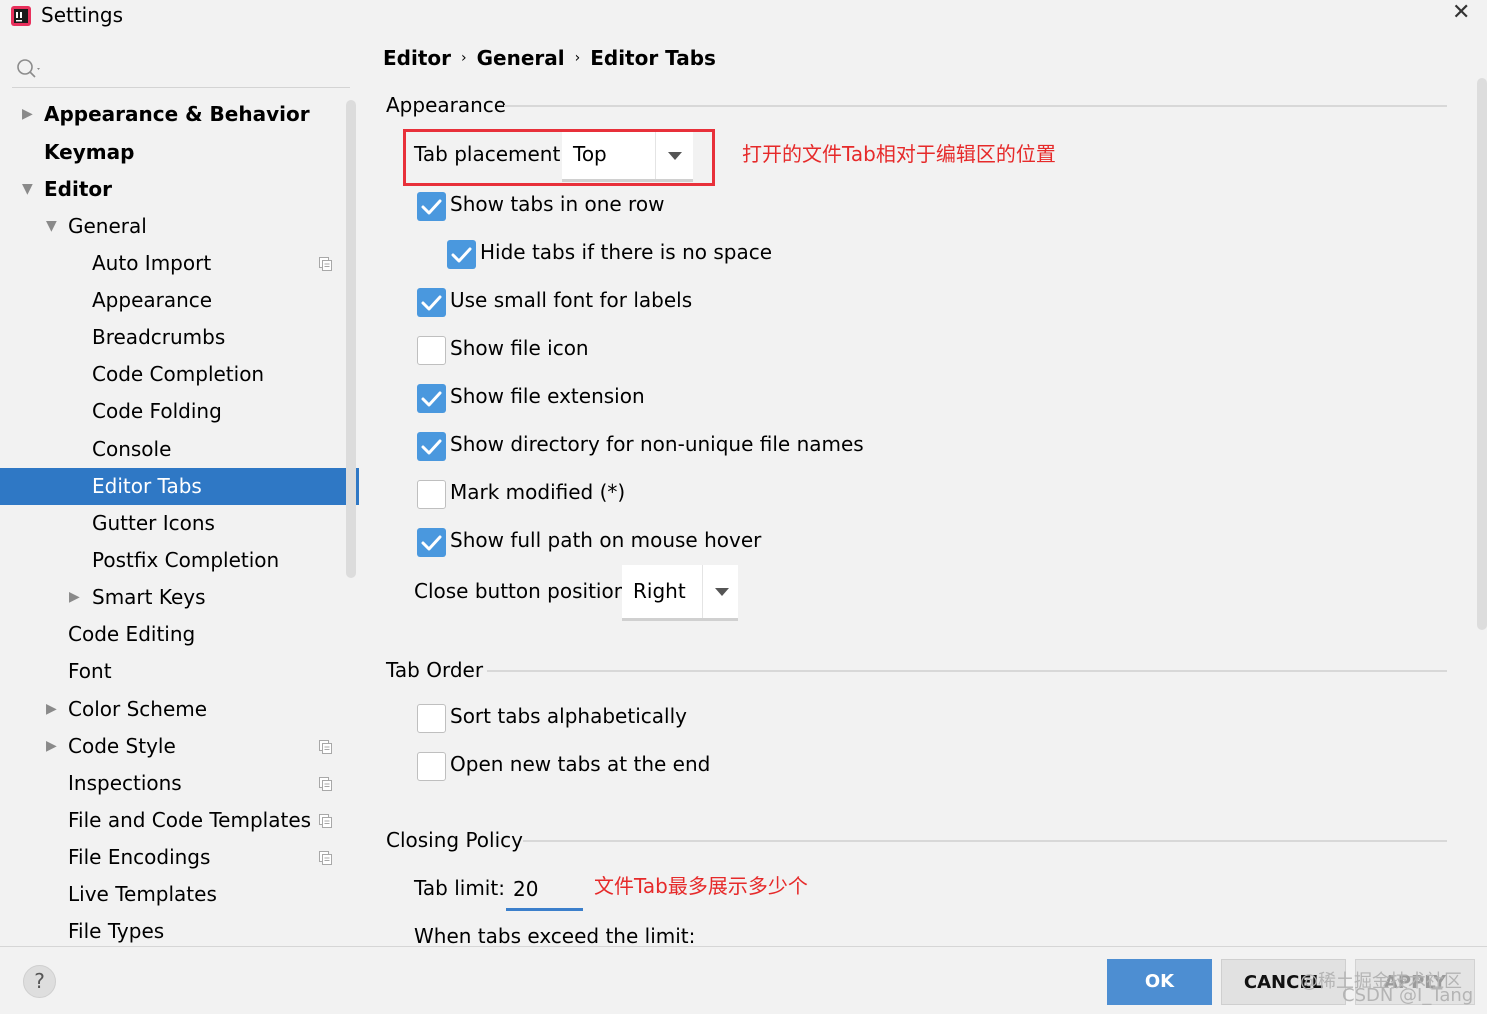 The width and height of the screenshot is (1487, 1014). Describe the element at coordinates (179, 226) in the screenshot. I see `sidebar-item-general: ▼ General` at that location.